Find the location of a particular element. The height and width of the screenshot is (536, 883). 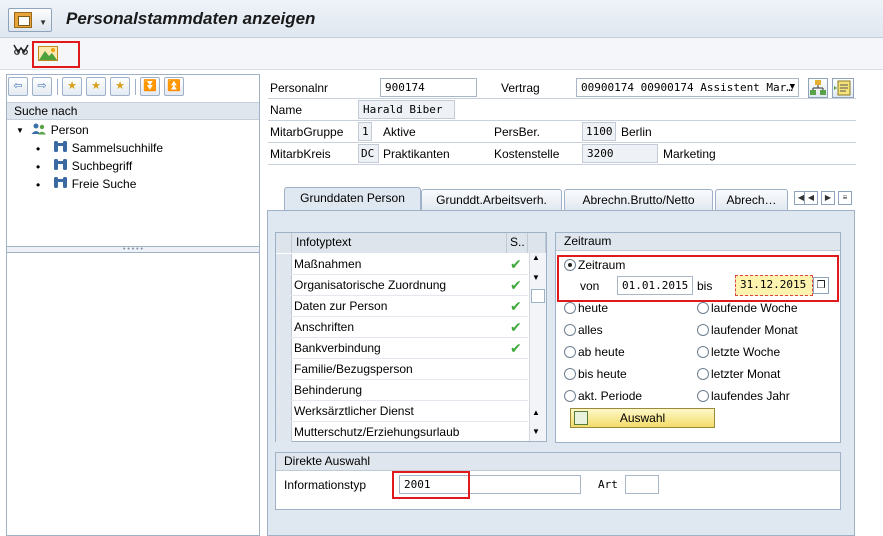

art-label: Art is located at coordinates (608, 484).